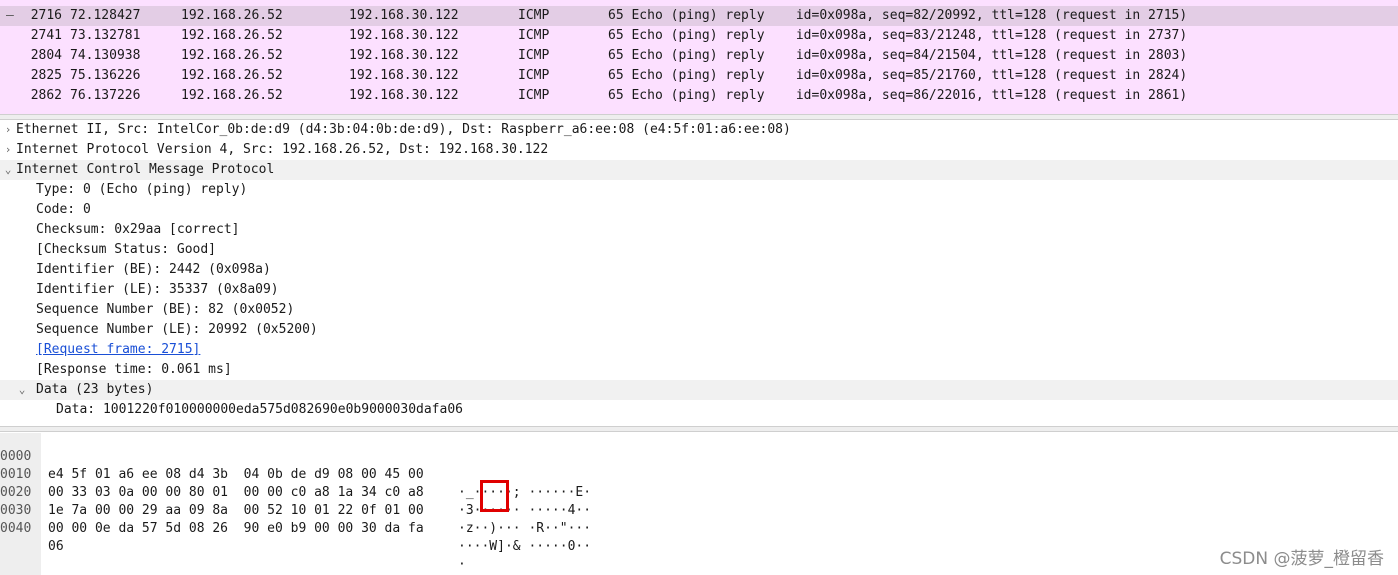  What do you see at coordinates (46, 15) in the screenshot?
I see `packet-no: 2716` at bounding box center [46, 15].